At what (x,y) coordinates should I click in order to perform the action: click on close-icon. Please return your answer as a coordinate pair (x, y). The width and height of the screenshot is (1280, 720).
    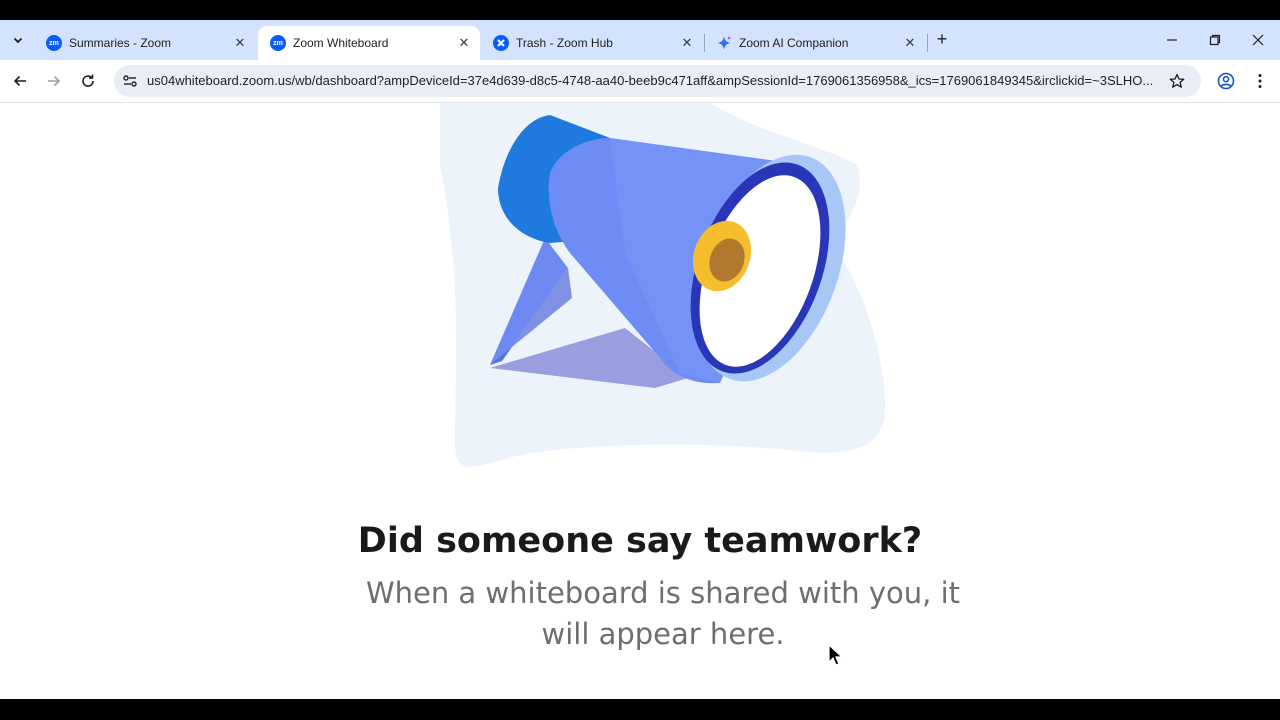
    Looking at the image, I should click on (1258, 40).